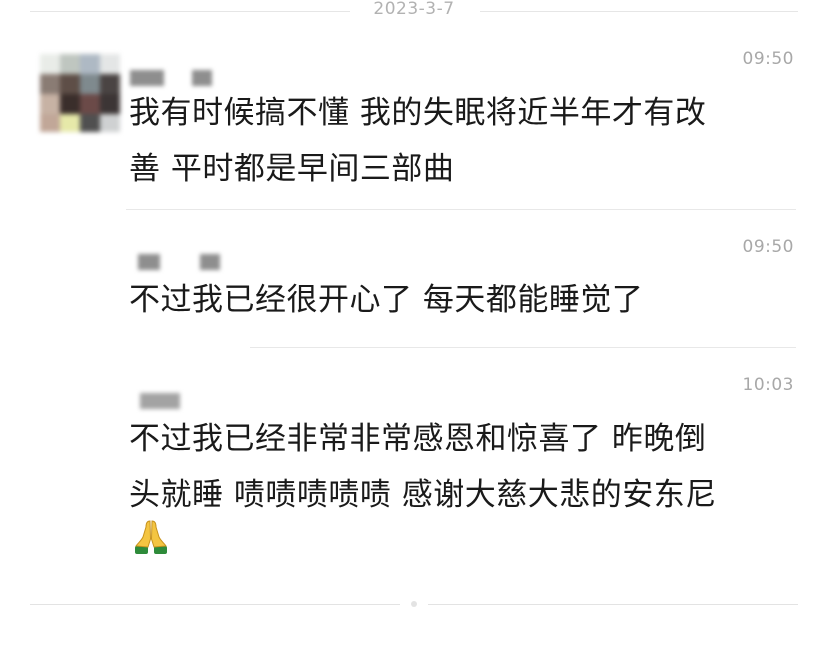 Image resolution: width=828 pixels, height=651 pixels. I want to click on date-separator: 2023-3-7, so click(414, 13).